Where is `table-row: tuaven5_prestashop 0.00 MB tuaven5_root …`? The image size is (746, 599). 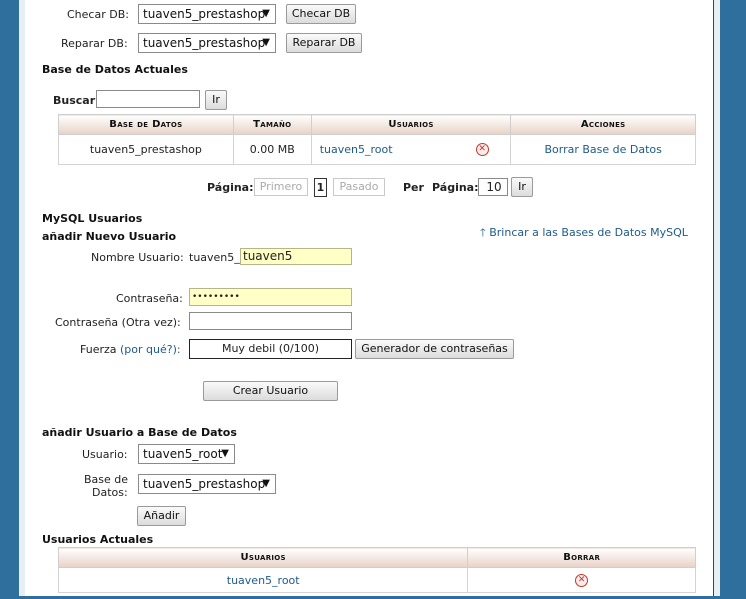
table-row: tuaven5_prestashop 0.00 MB tuaven5_root … is located at coordinates (377, 149).